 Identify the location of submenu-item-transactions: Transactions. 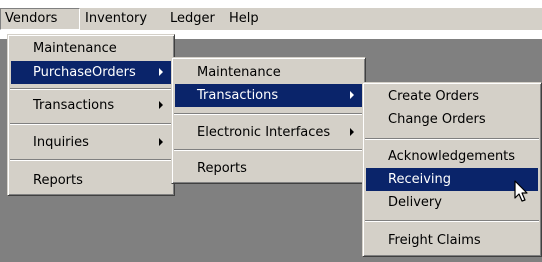
(268, 95).